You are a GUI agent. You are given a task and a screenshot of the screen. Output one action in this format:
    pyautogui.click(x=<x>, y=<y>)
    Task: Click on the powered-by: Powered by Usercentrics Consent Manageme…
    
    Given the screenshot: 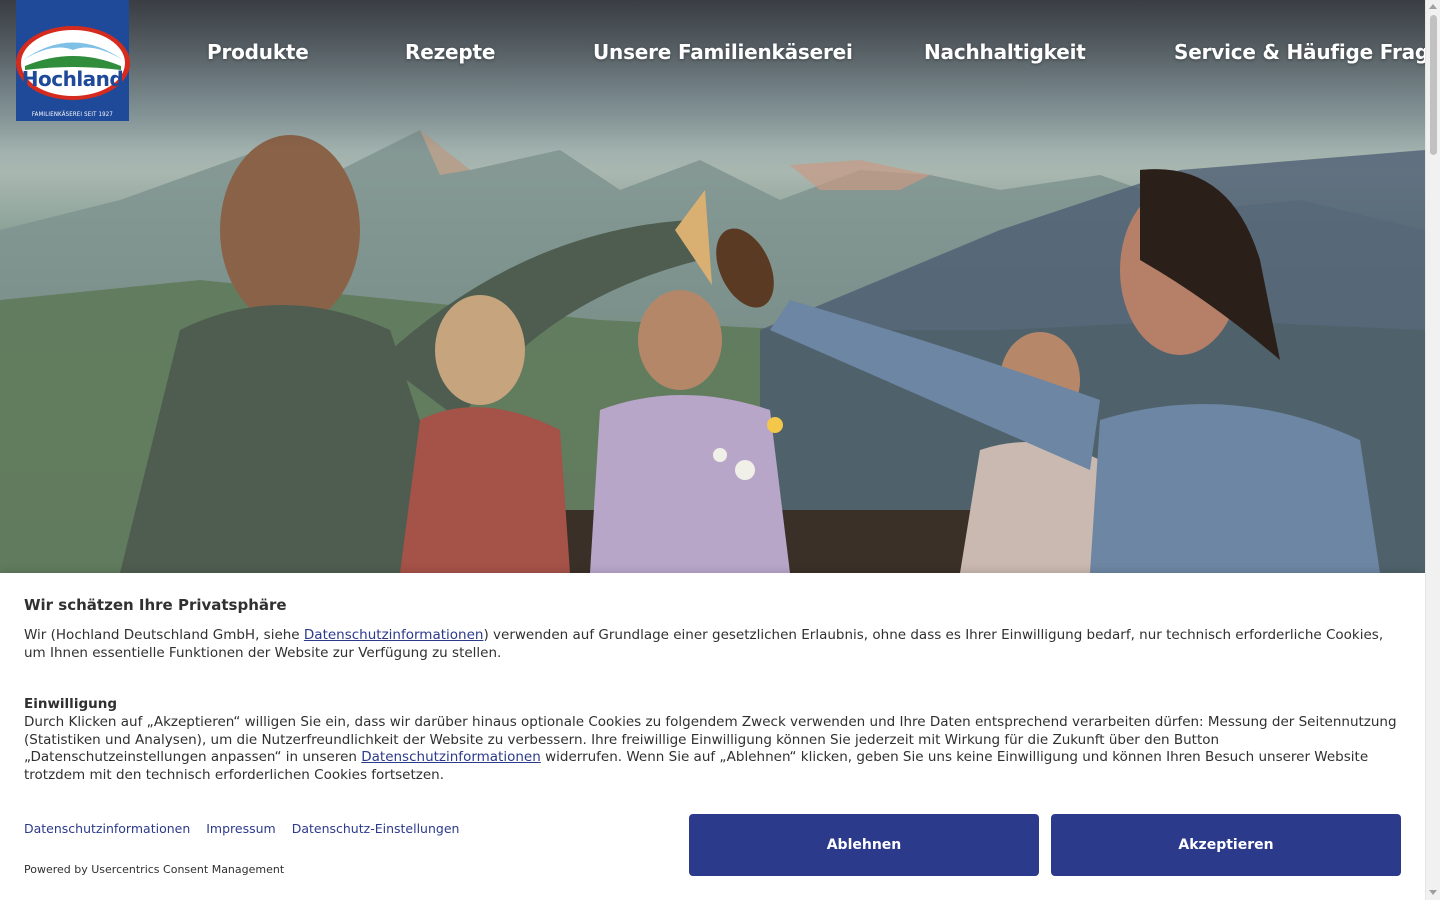 What is the action you would take?
    pyautogui.click(x=154, y=869)
    